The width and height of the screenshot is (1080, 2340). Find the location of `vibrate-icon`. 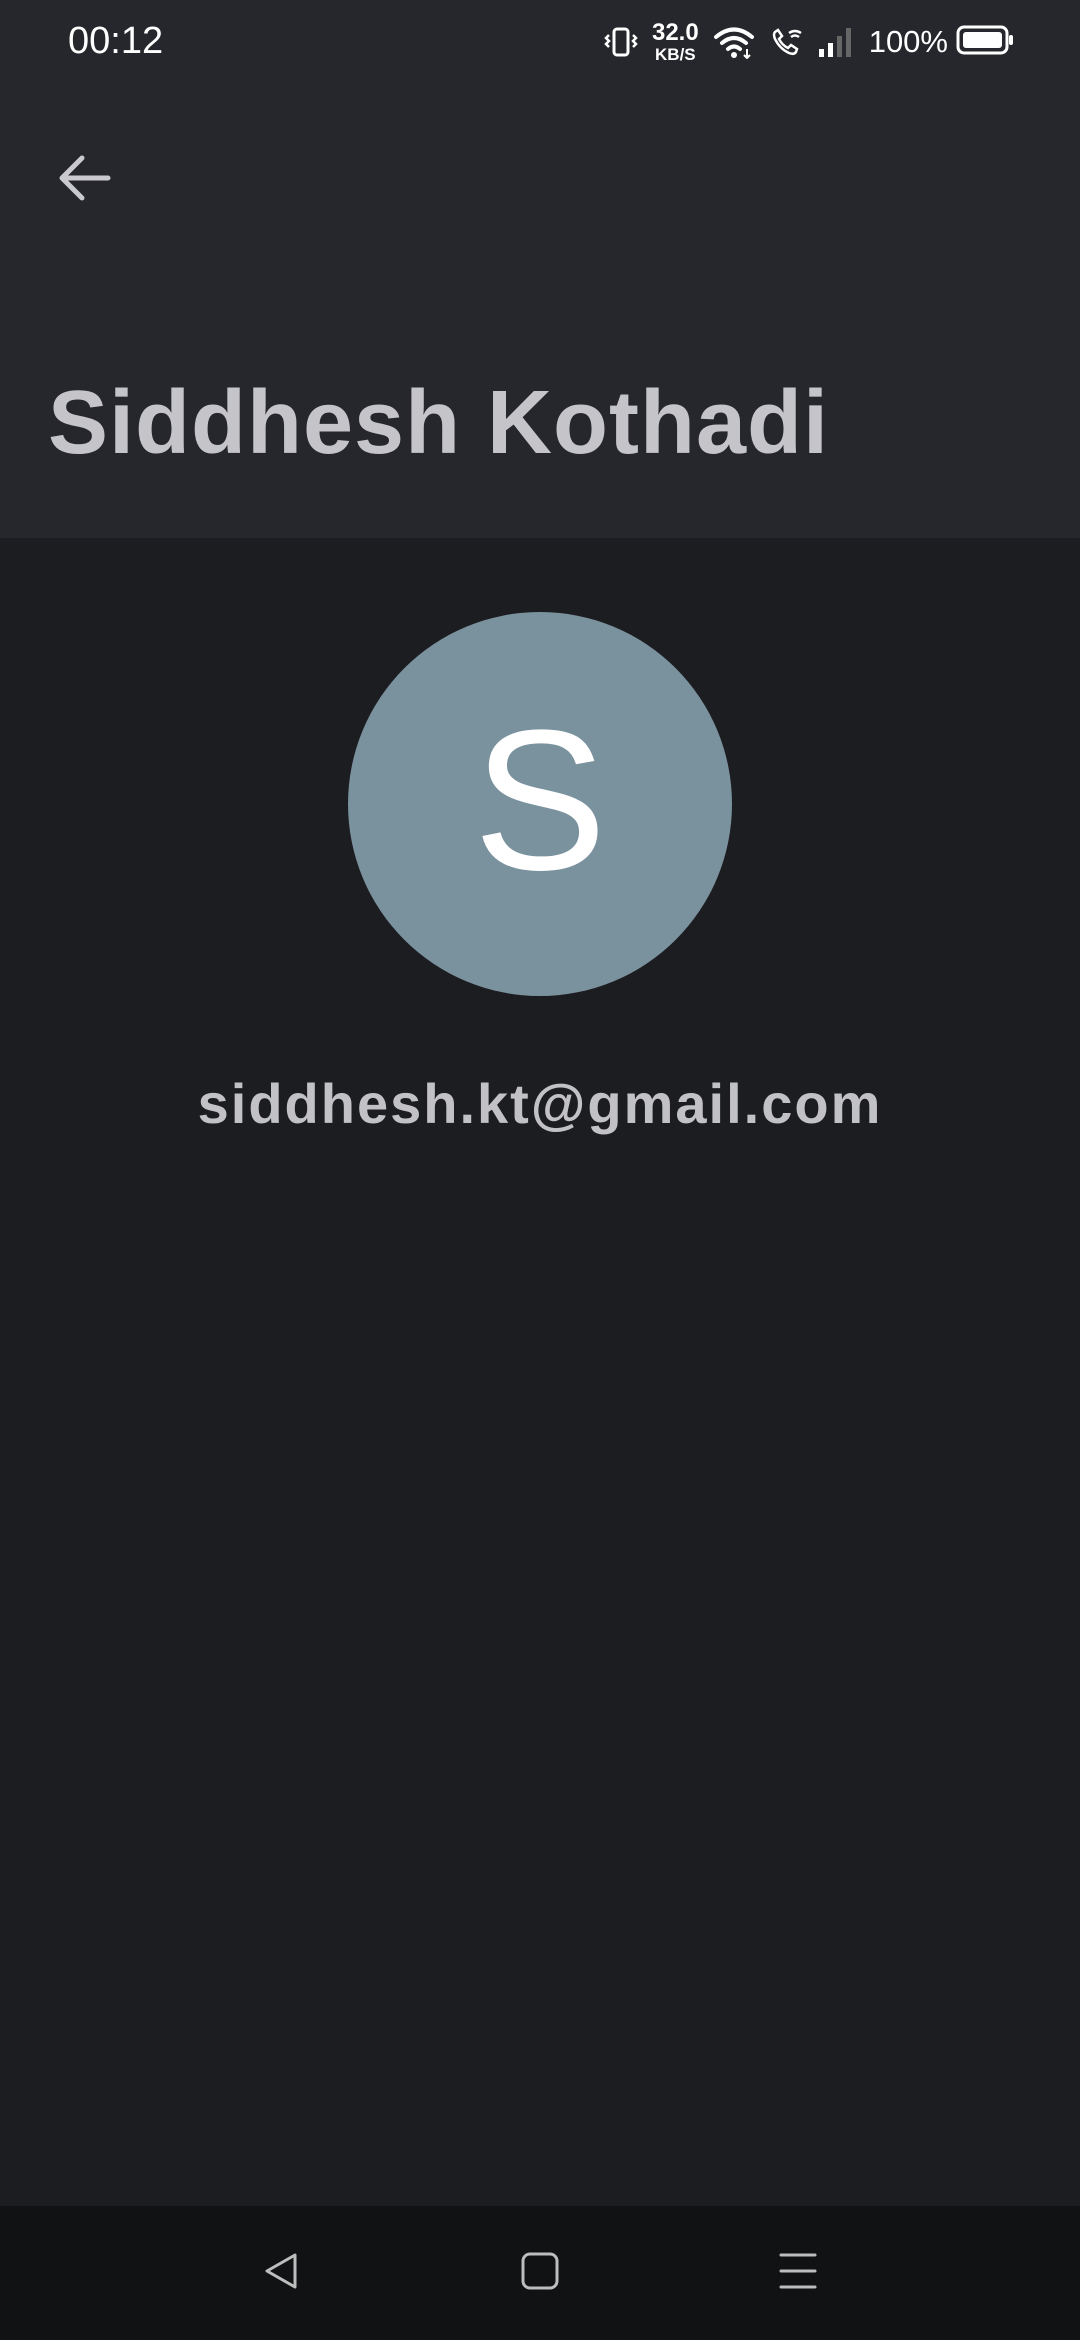

vibrate-icon is located at coordinates (621, 42).